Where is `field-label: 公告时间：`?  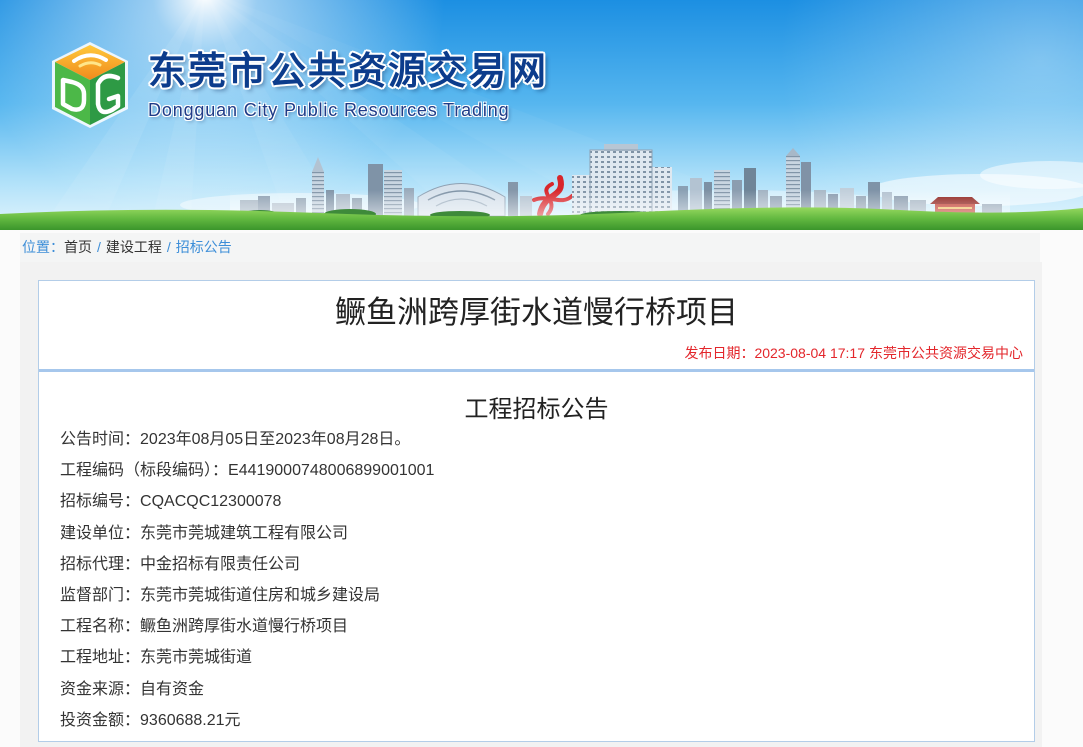 field-label: 公告时间： is located at coordinates (100, 439).